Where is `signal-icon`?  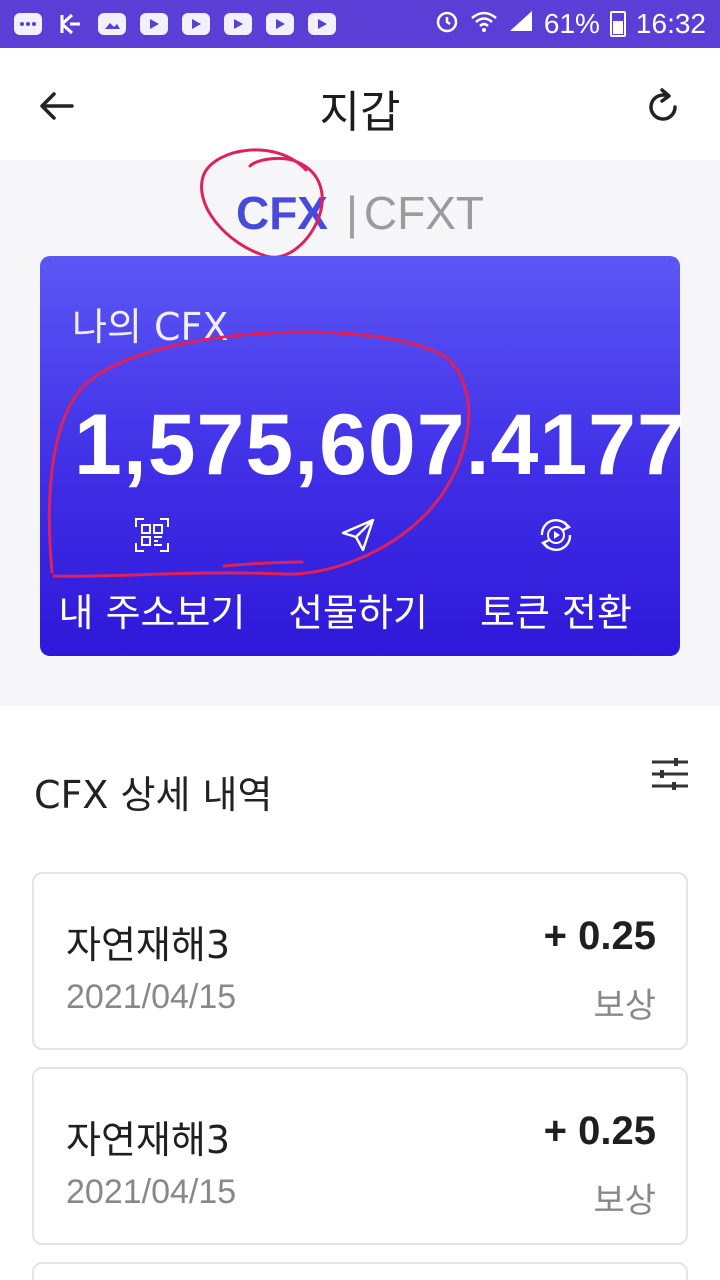
signal-icon is located at coordinates (521, 24).